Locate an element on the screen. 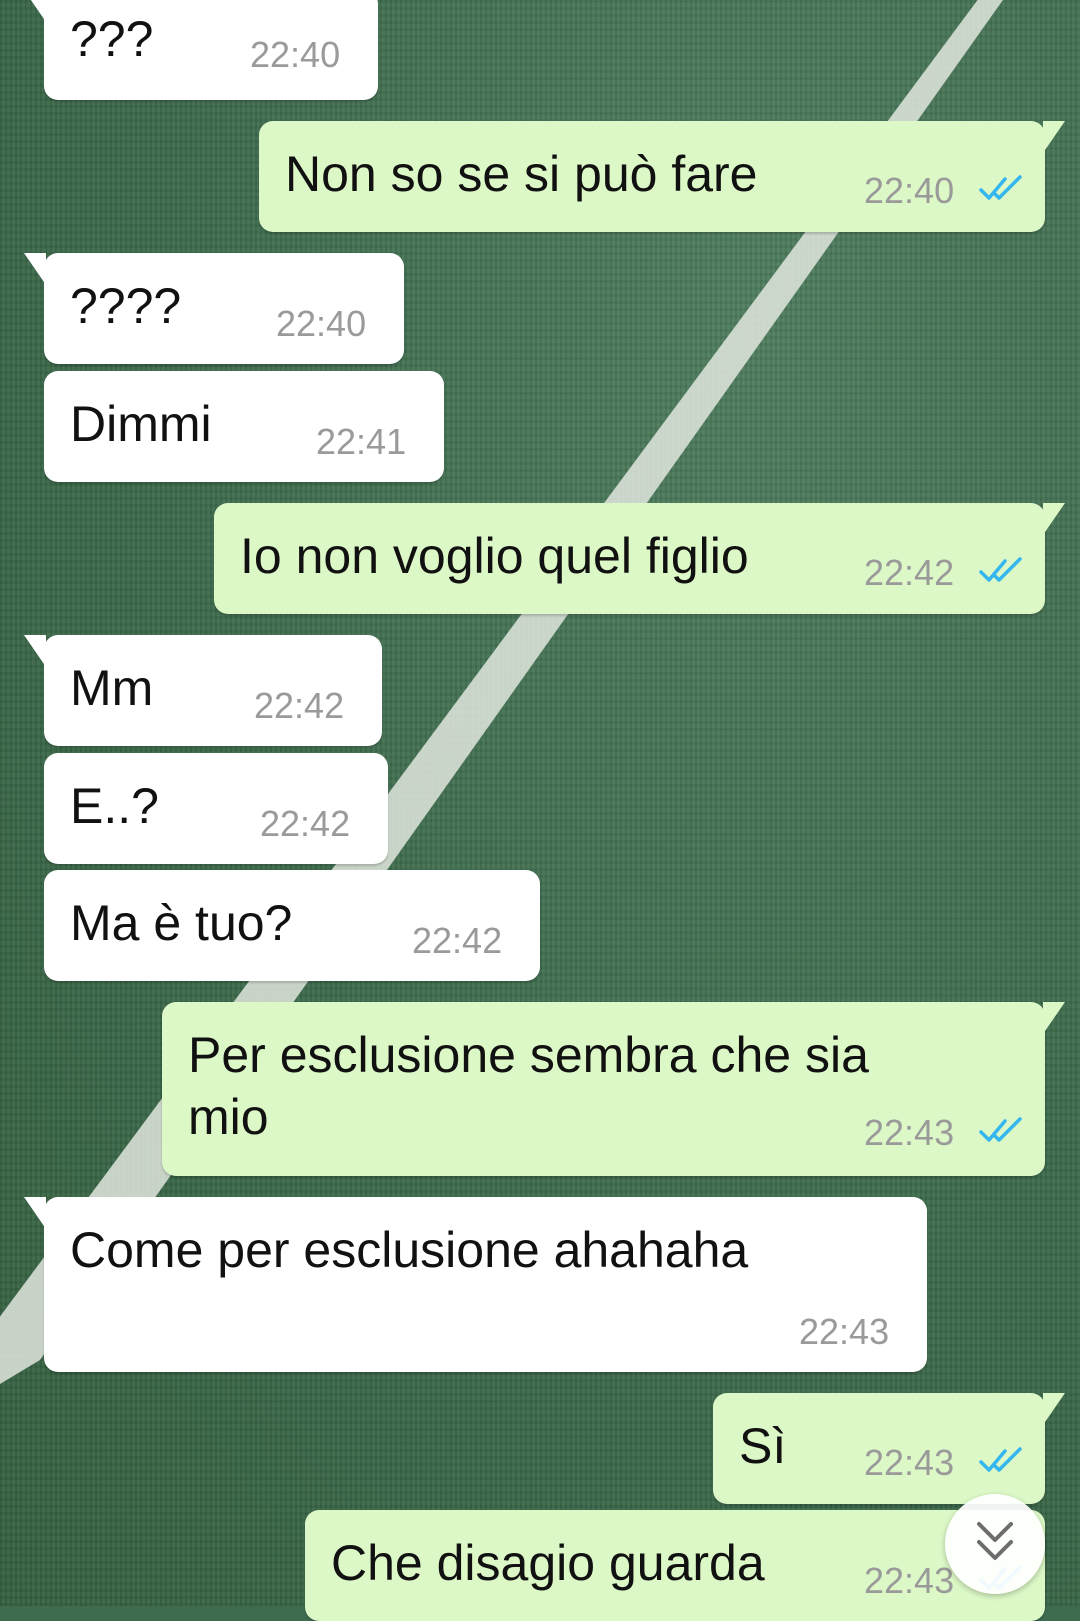 The width and height of the screenshot is (1080, 1621). message-text: Sì is located at coordinates (763, 1446).